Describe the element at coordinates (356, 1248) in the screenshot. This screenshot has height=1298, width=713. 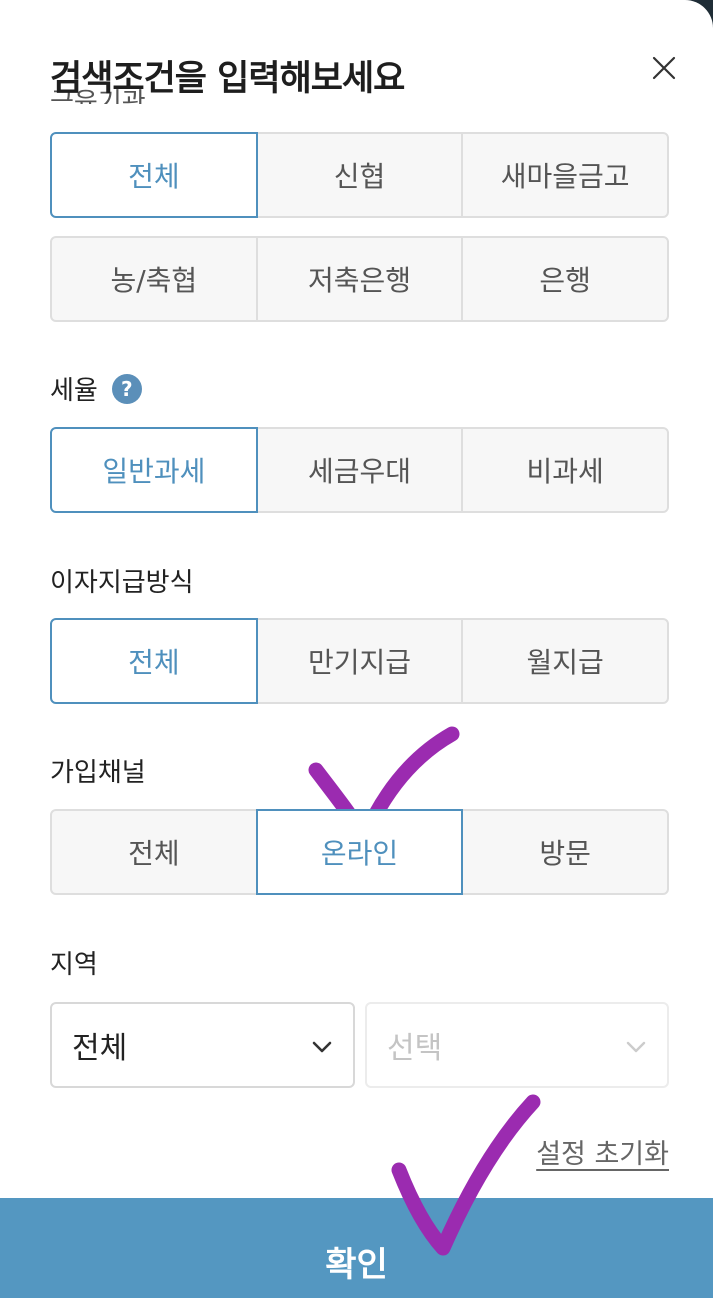
I see `confirm-button: 확인` at that location.